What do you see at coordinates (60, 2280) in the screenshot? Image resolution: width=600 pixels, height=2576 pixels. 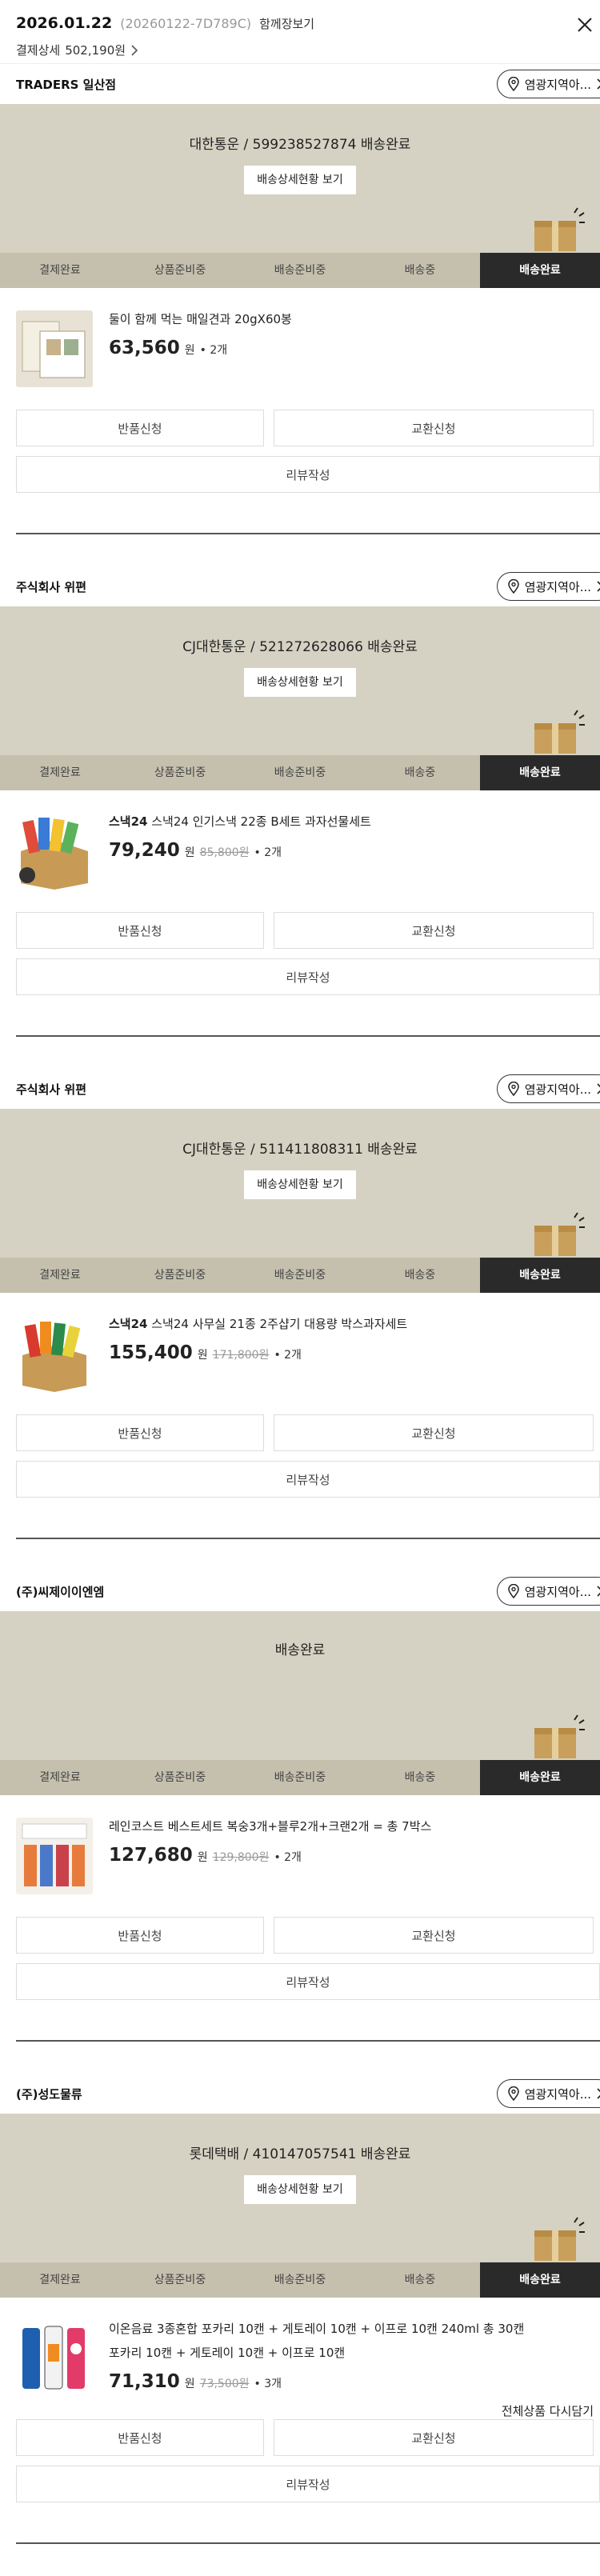 I see `delivery-step: 결제완료` at bounding box center [60, 2280].